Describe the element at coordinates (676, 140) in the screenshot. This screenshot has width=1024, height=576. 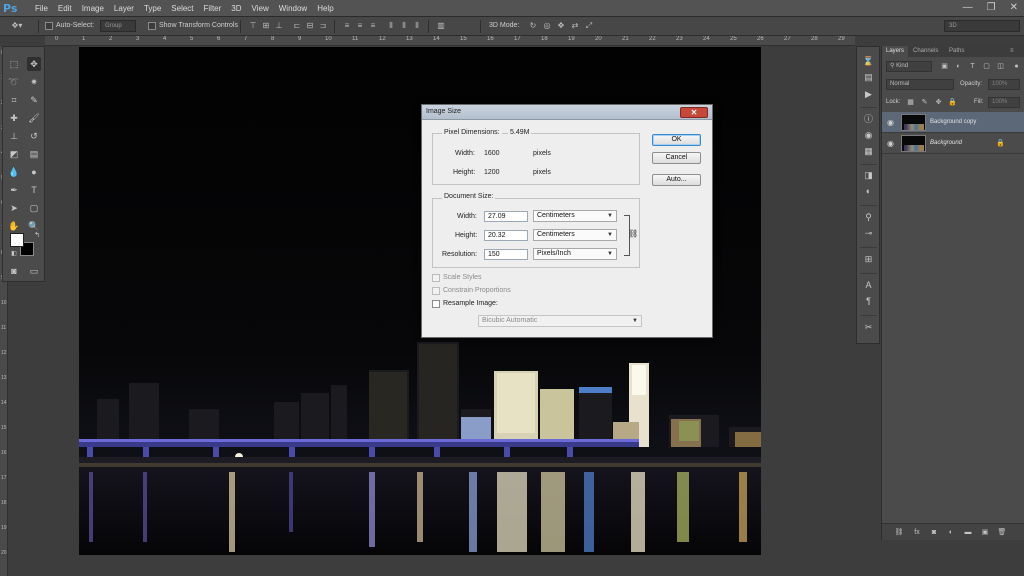
I see `ok-button: OK` at that location.